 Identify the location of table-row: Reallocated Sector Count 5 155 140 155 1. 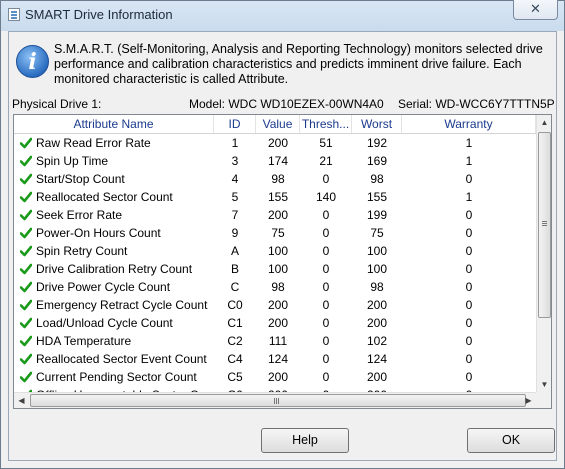
(275, 197).